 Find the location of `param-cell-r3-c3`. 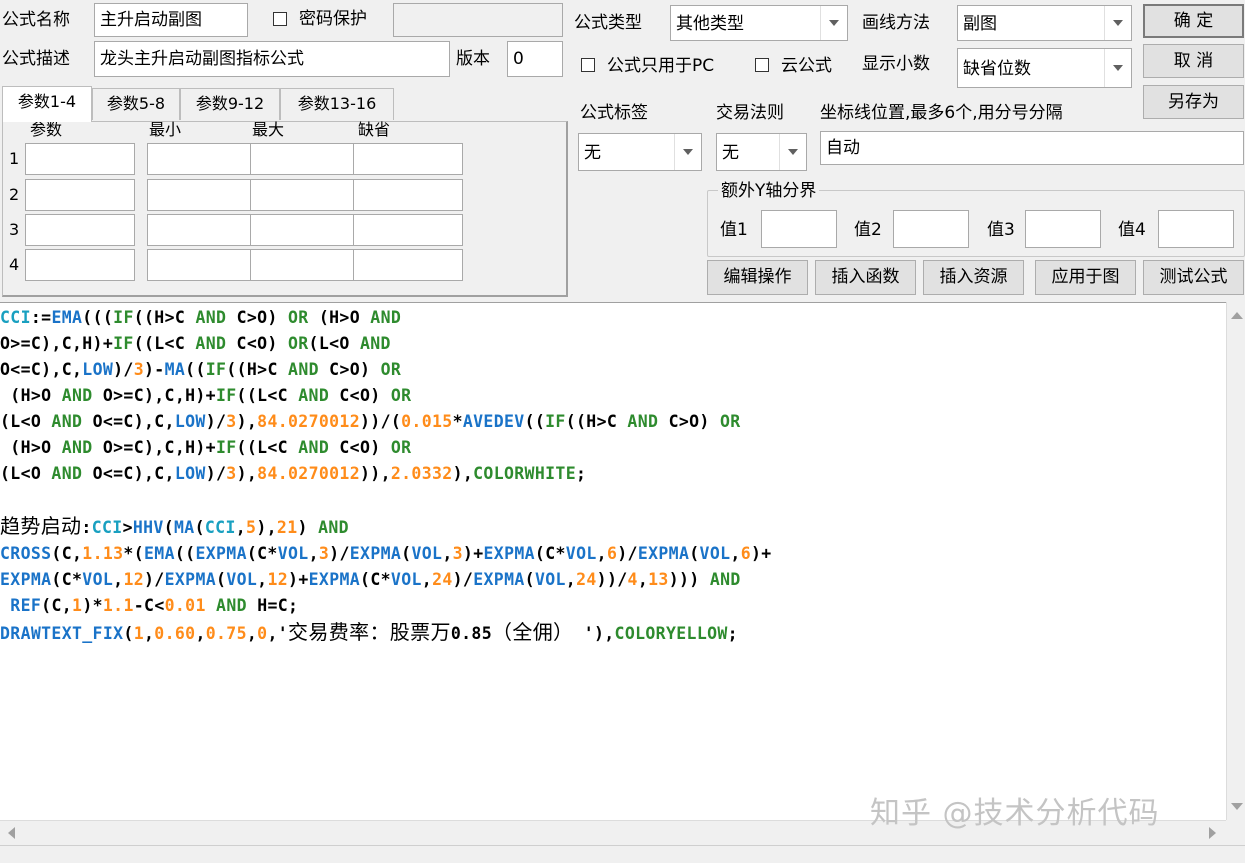

param-cell-r3-c3 is located at coordinates (305, 230).